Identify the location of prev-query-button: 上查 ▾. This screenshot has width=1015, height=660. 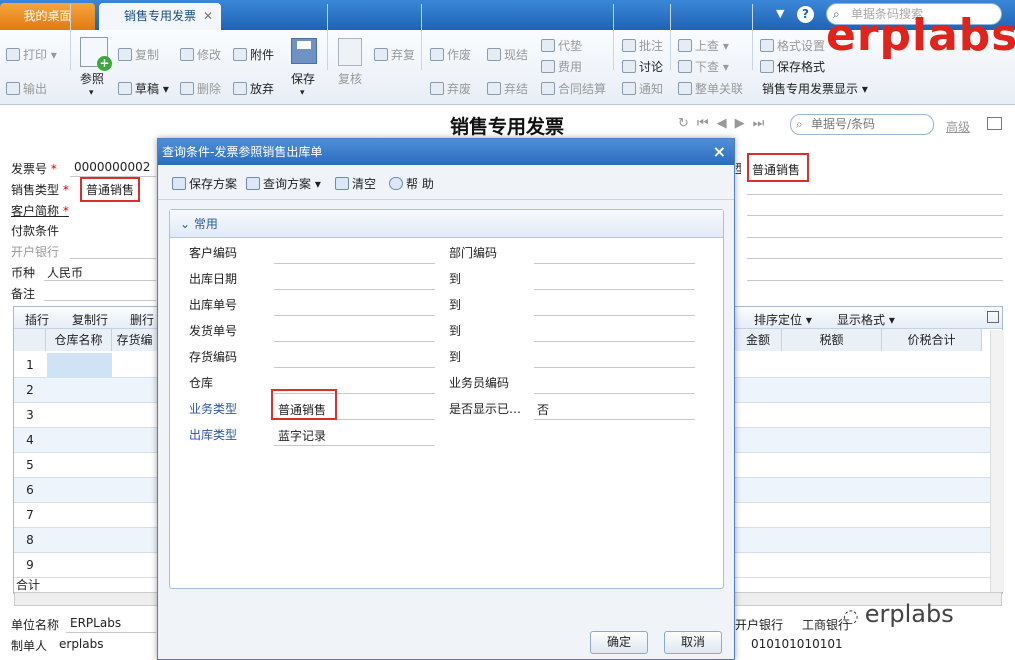
(703, 46).